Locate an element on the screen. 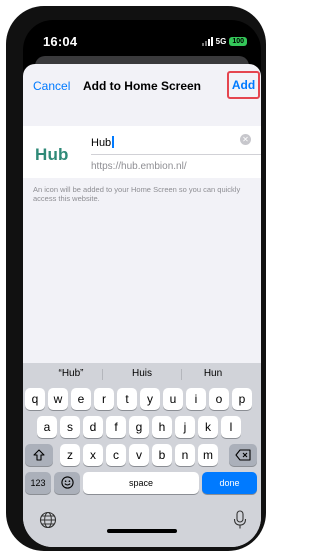 The width and height of the screenshot is (320, 557). key-m: m is located at coordinates (208, 455).